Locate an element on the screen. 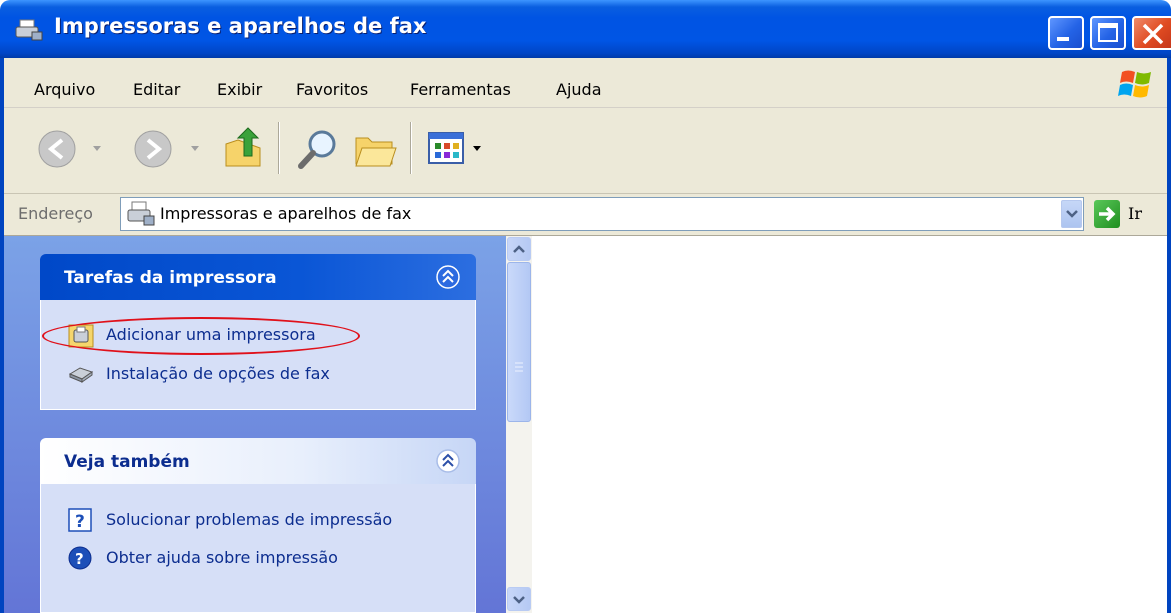 This screenshot has width=1171, height=613. close-icon is located at coordinates (1153, 34).